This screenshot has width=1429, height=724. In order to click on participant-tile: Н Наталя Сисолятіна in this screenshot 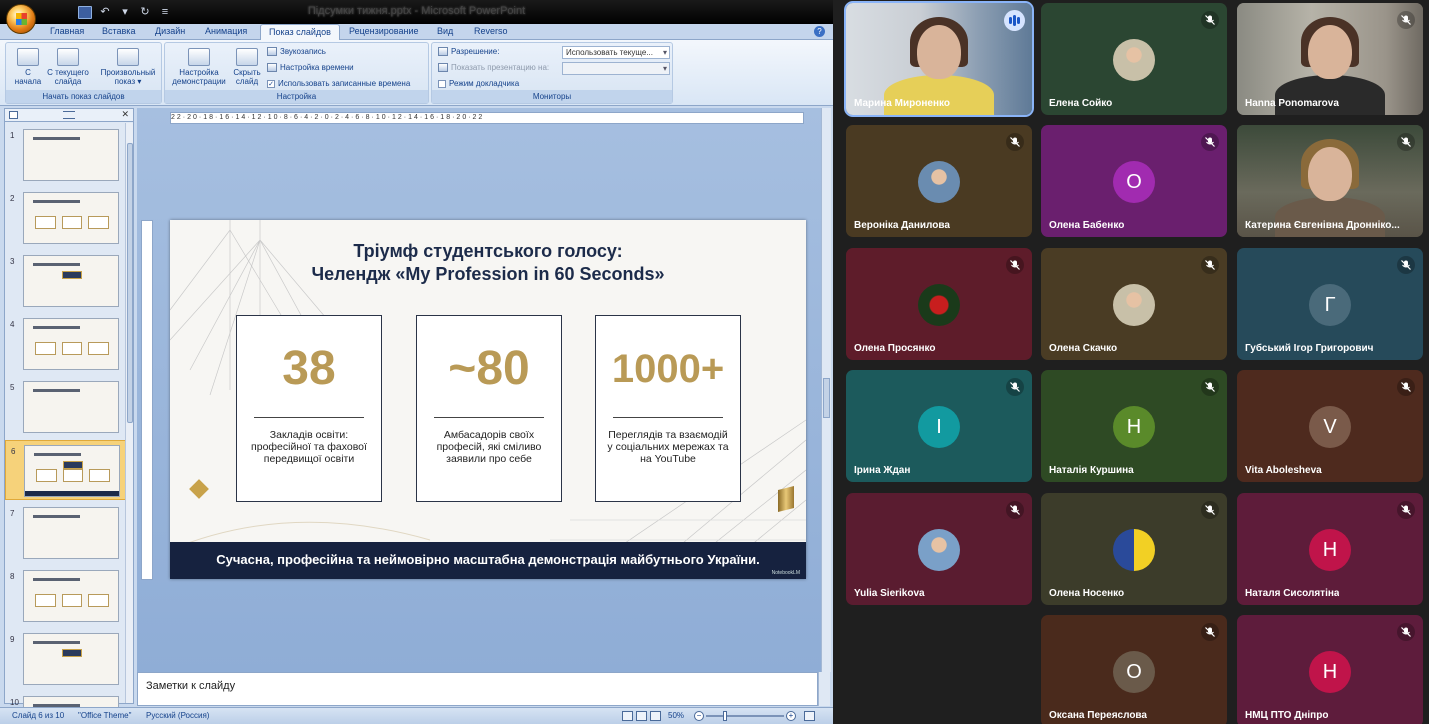, I will do `click(1330, 549)`.